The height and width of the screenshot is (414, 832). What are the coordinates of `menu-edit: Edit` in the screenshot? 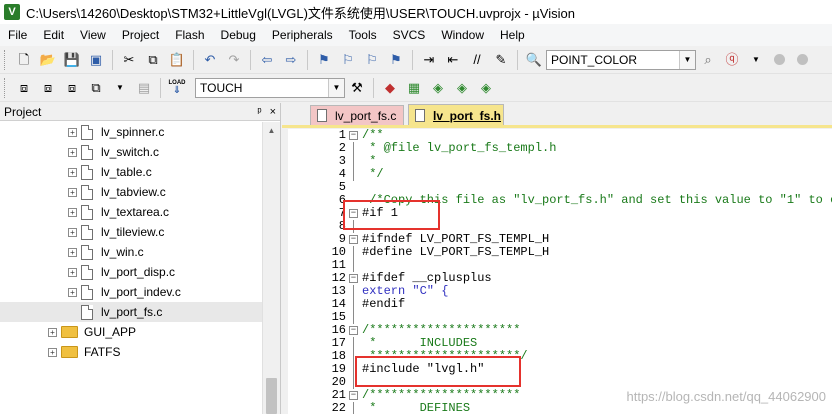 It's located at (53, 35).